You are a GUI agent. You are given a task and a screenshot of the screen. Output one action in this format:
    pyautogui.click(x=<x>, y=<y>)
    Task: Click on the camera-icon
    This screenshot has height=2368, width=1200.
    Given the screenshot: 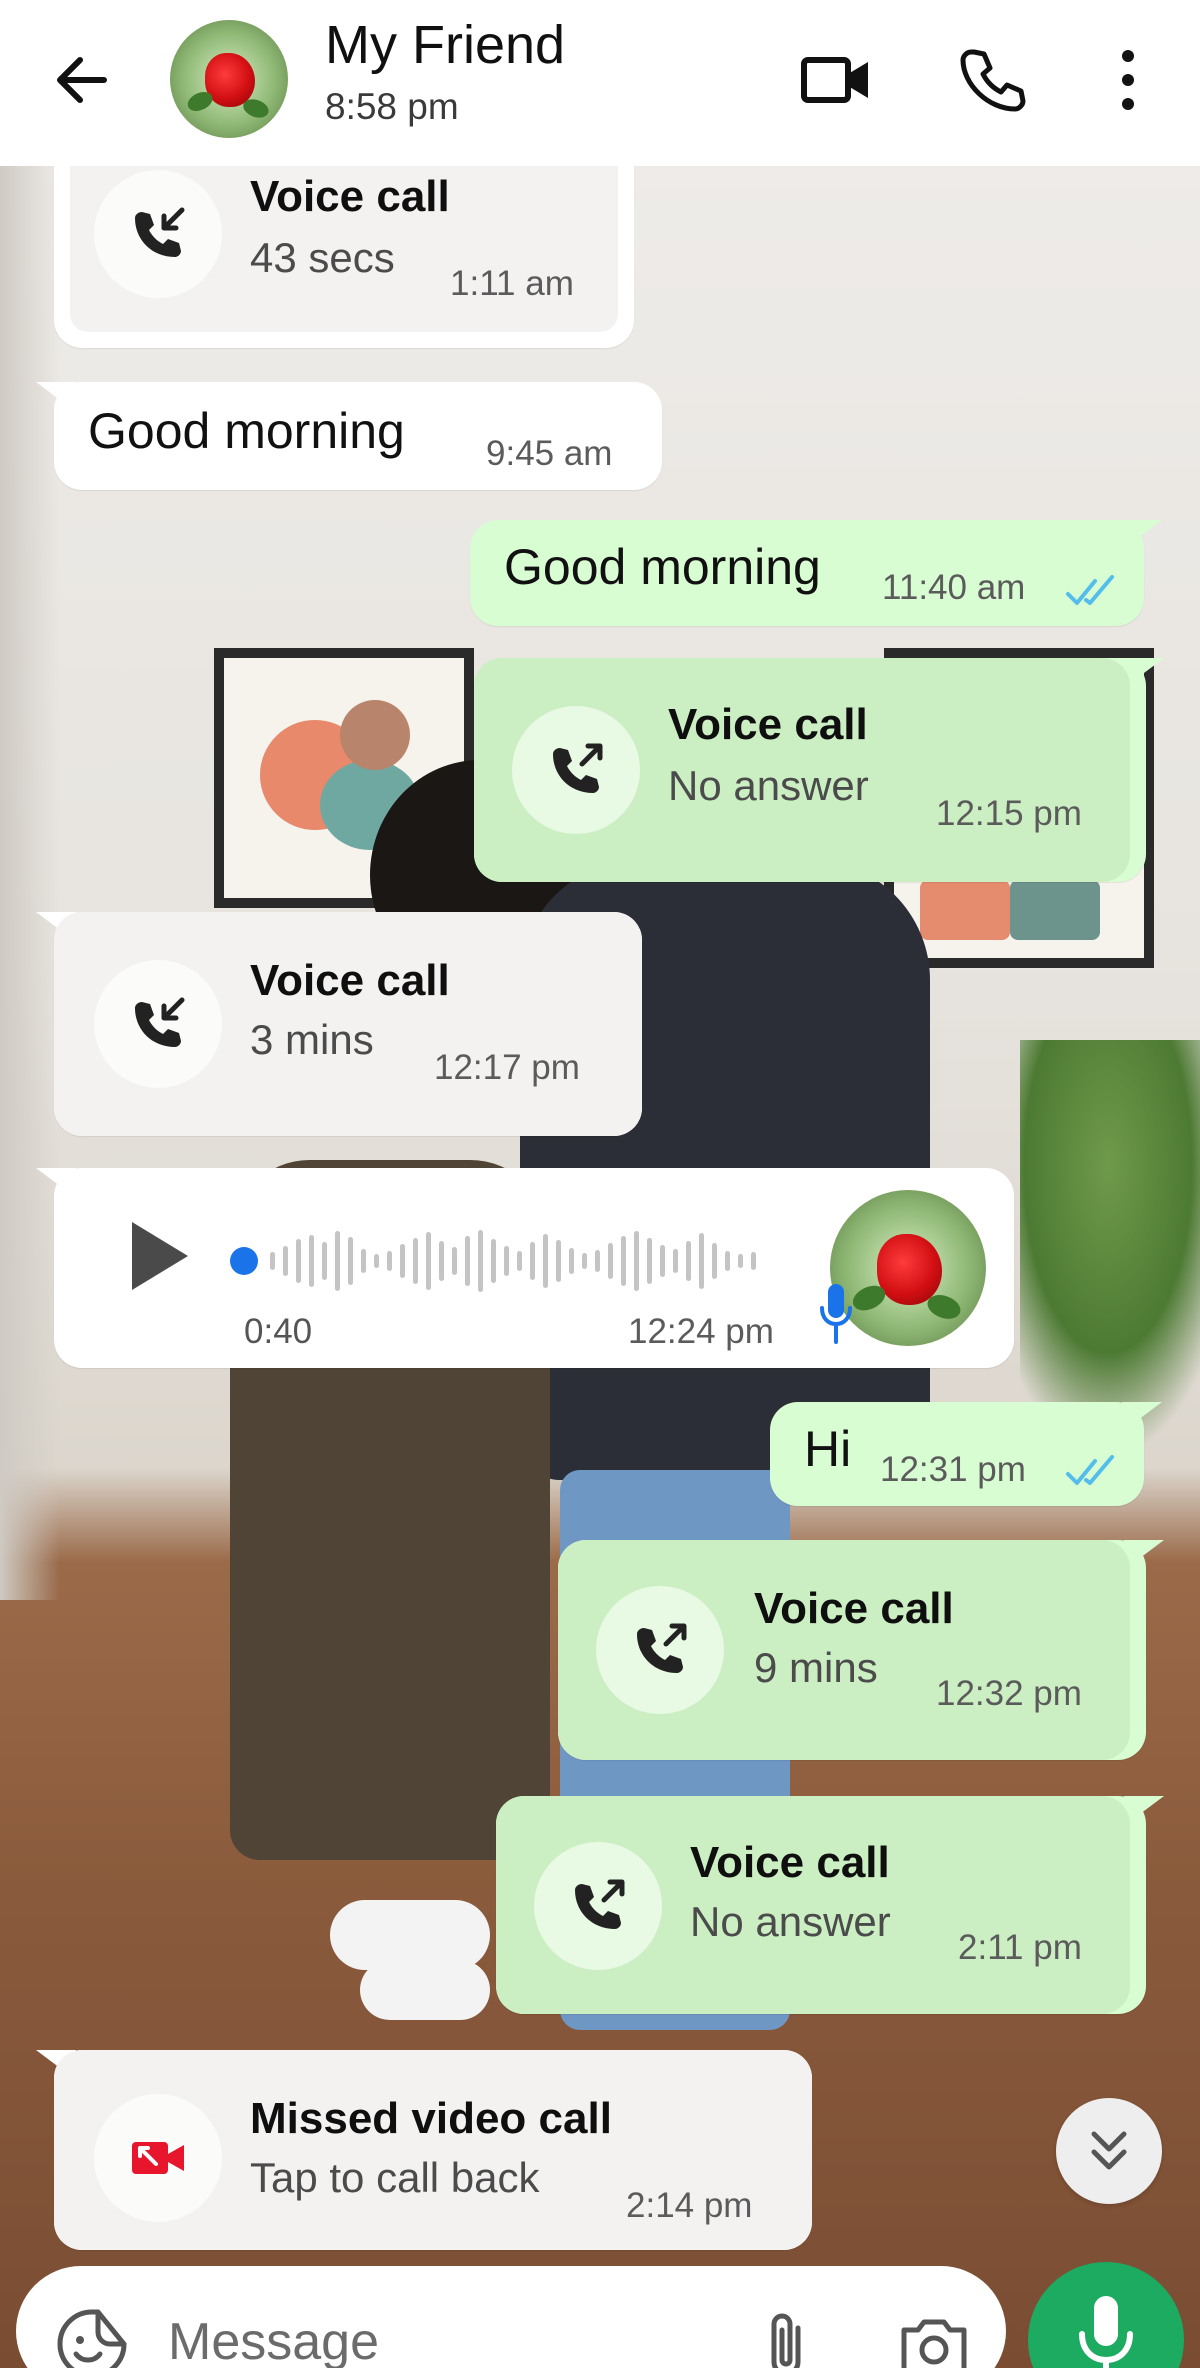 What is the action you would take?
    pyautogui.click(x=934, y=2337)
    